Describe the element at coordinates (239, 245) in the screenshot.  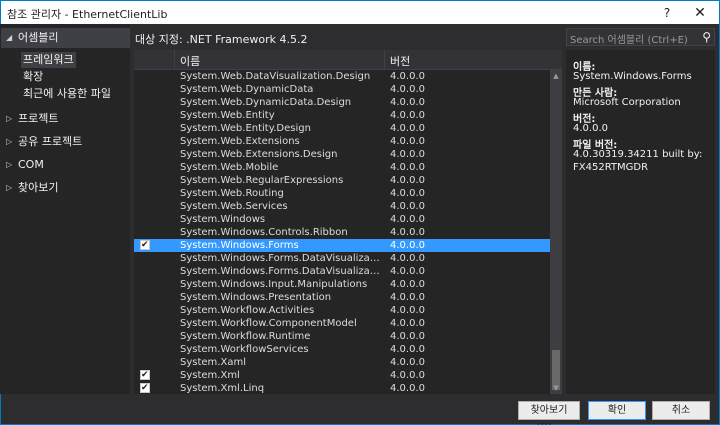
I see `row-name: System.Windows.Forms` at that location.